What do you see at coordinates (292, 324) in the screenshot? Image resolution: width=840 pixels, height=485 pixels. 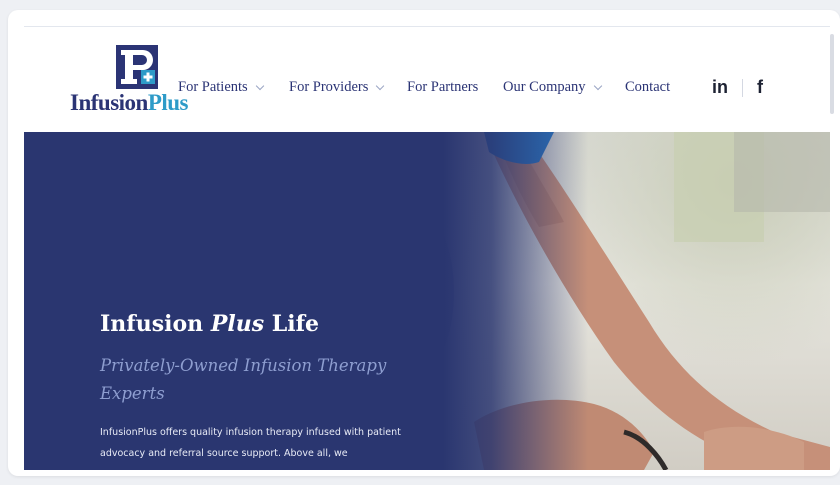 I see `hero-title-end: Life` at bounding box center [292, 324].